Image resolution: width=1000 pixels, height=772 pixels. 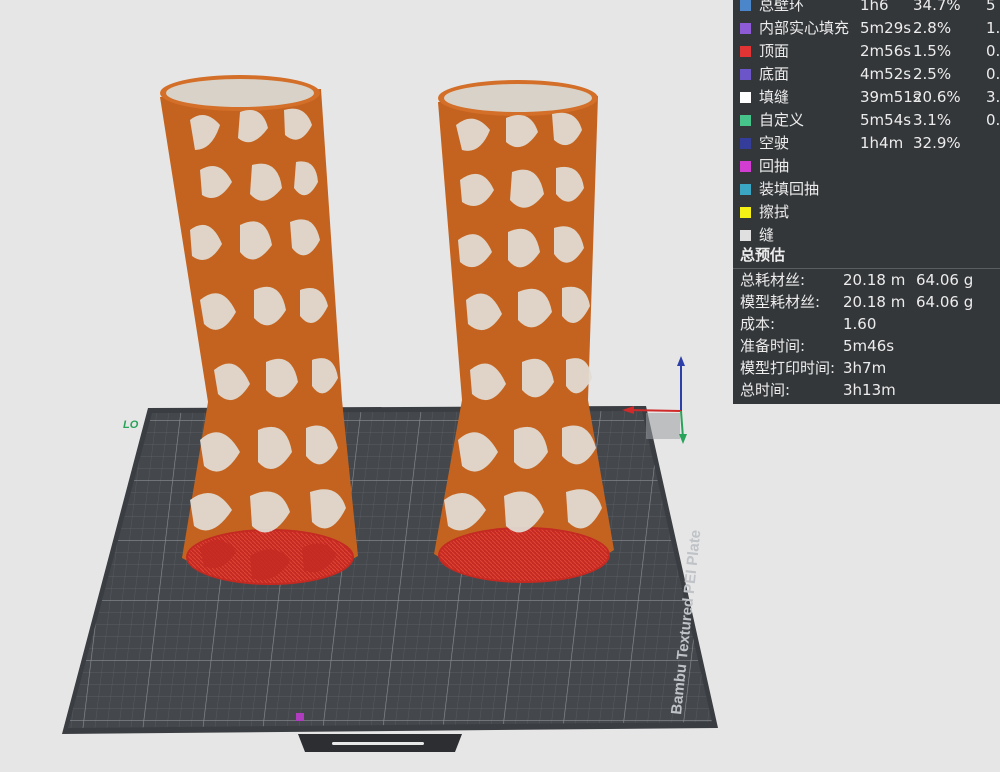 I want to click on bed-corner-label: LO, so click(x=131, y=425).